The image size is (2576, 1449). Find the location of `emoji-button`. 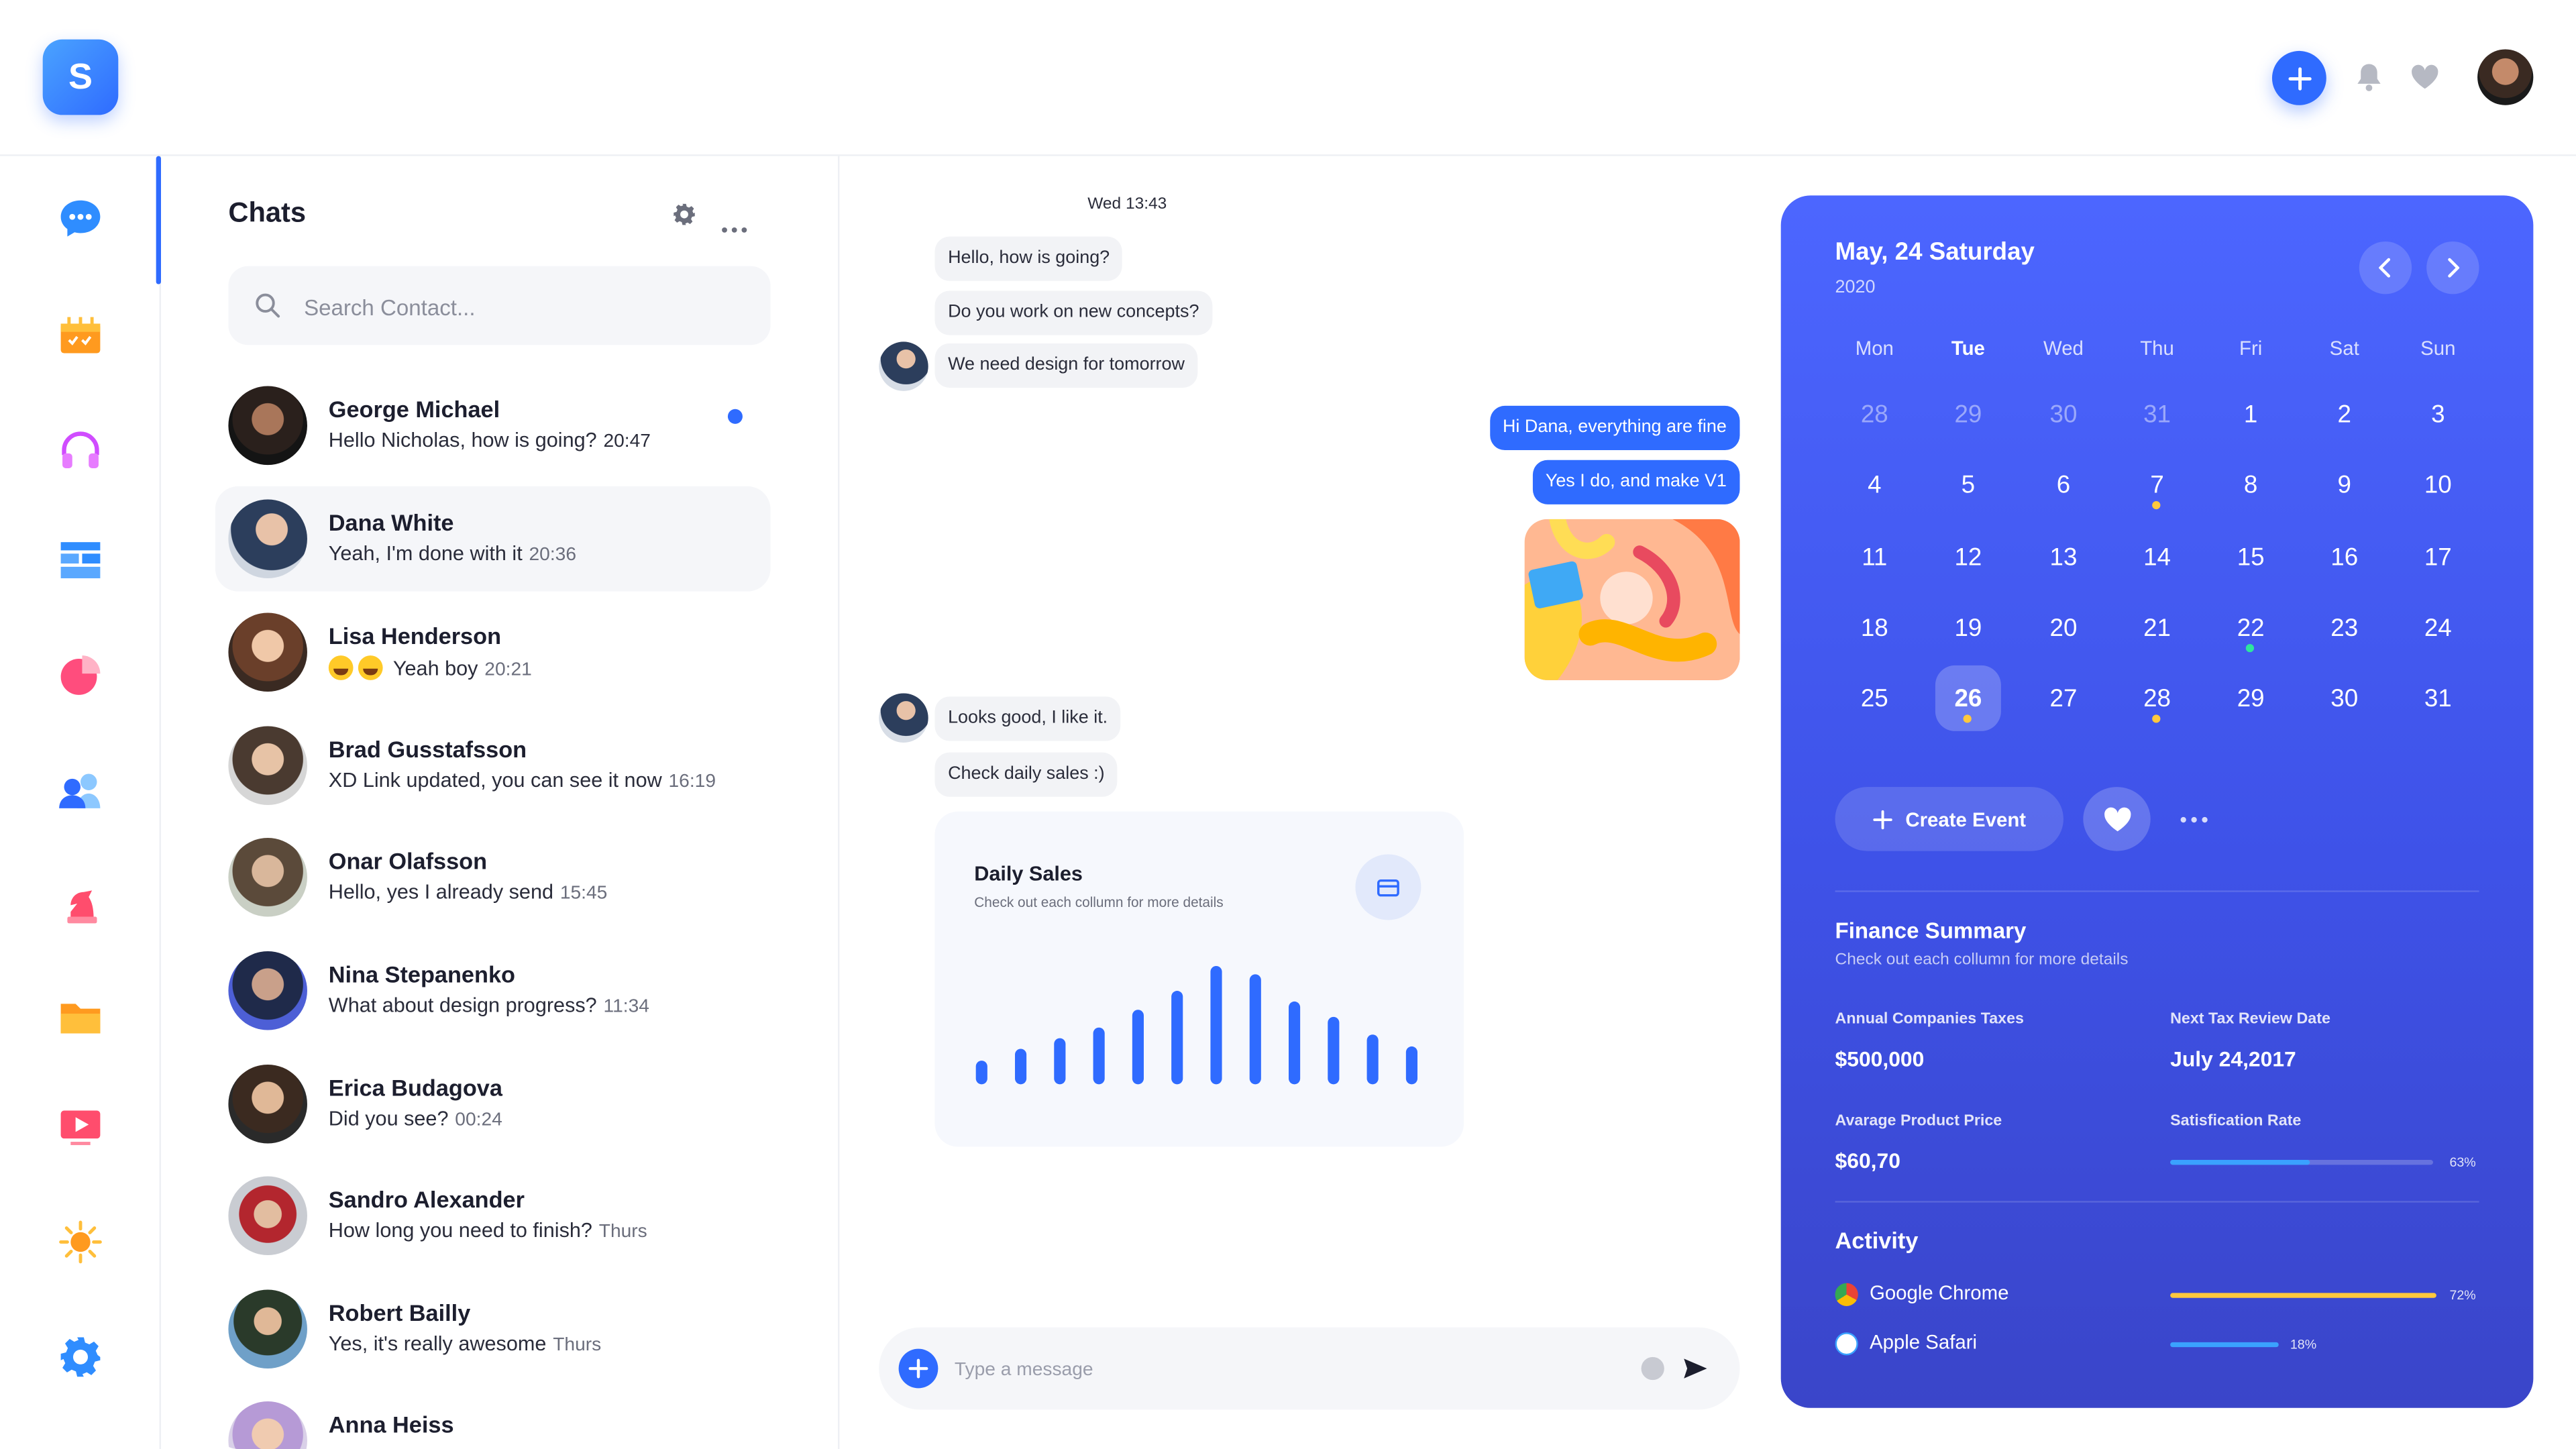

emoji-button is located at coordinates (1652, 1368).